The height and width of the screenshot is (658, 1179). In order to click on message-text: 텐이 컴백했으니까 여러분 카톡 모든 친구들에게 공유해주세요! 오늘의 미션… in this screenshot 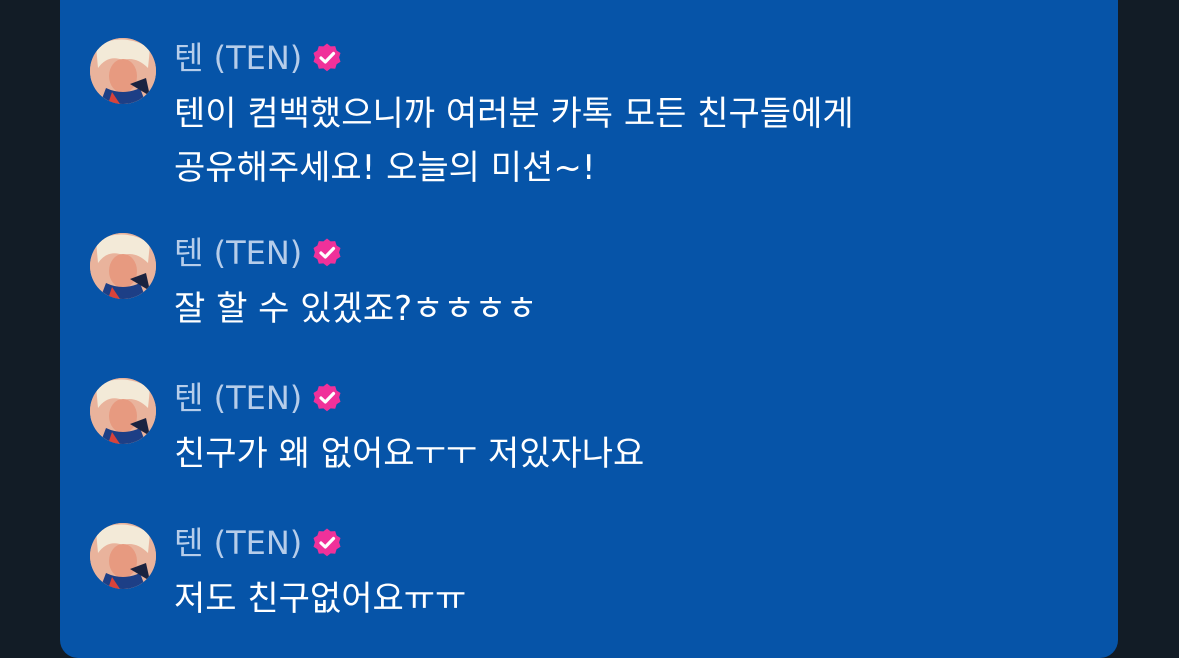, I will do `click(514, 141)`.